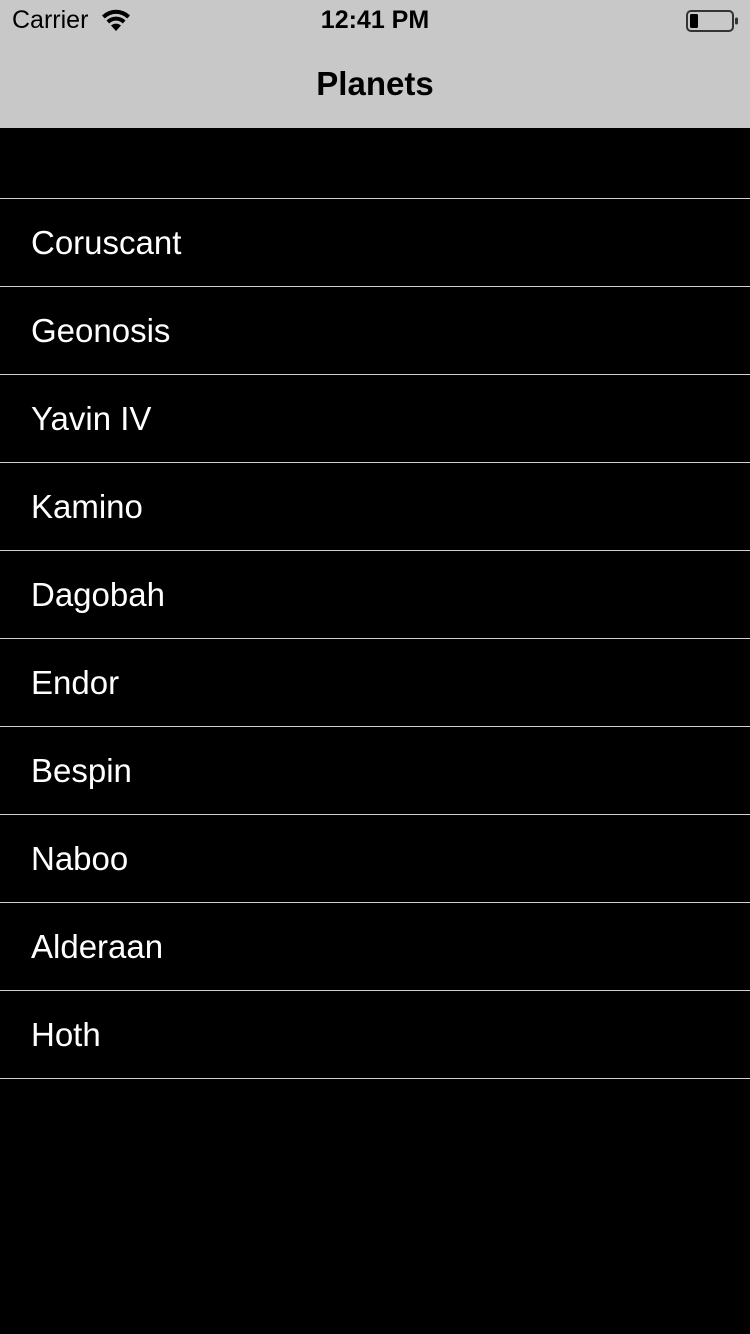 The height and width of the screenshot is (1334, 750). I want to click on list-item-label: Geonosis, so click(101, 330).